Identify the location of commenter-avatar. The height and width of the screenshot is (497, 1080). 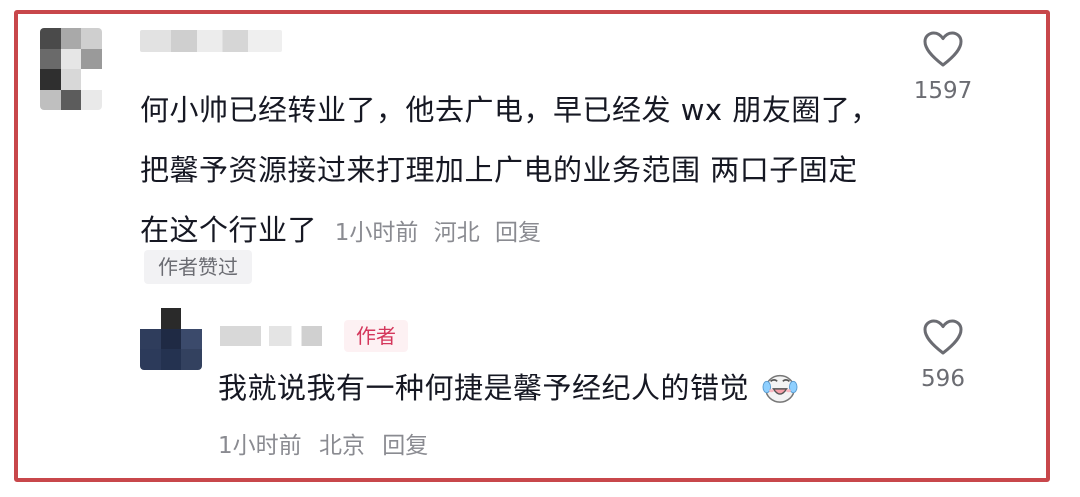
(71, 69).